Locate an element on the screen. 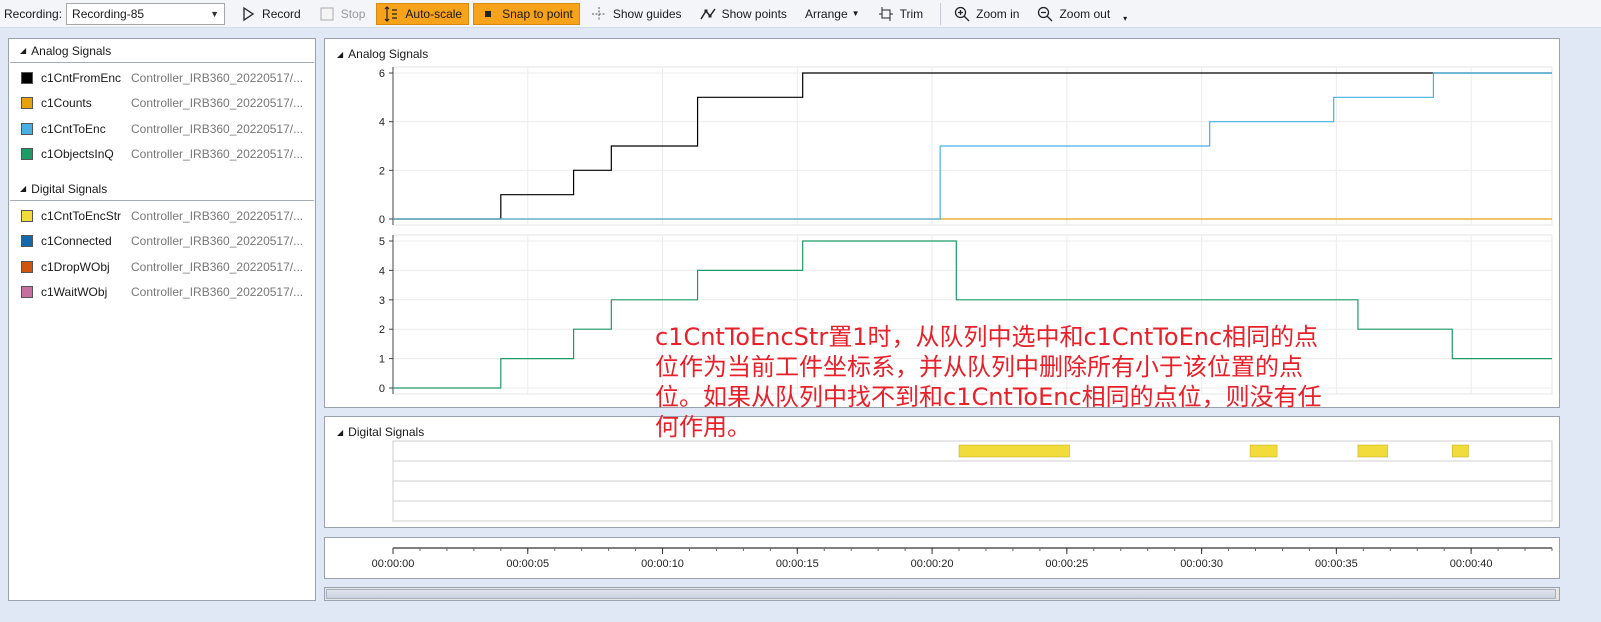 The height and width of the screenshot is (622, 1601). auto-scale-label: Auto-scale is located at coordinates (434, 13).